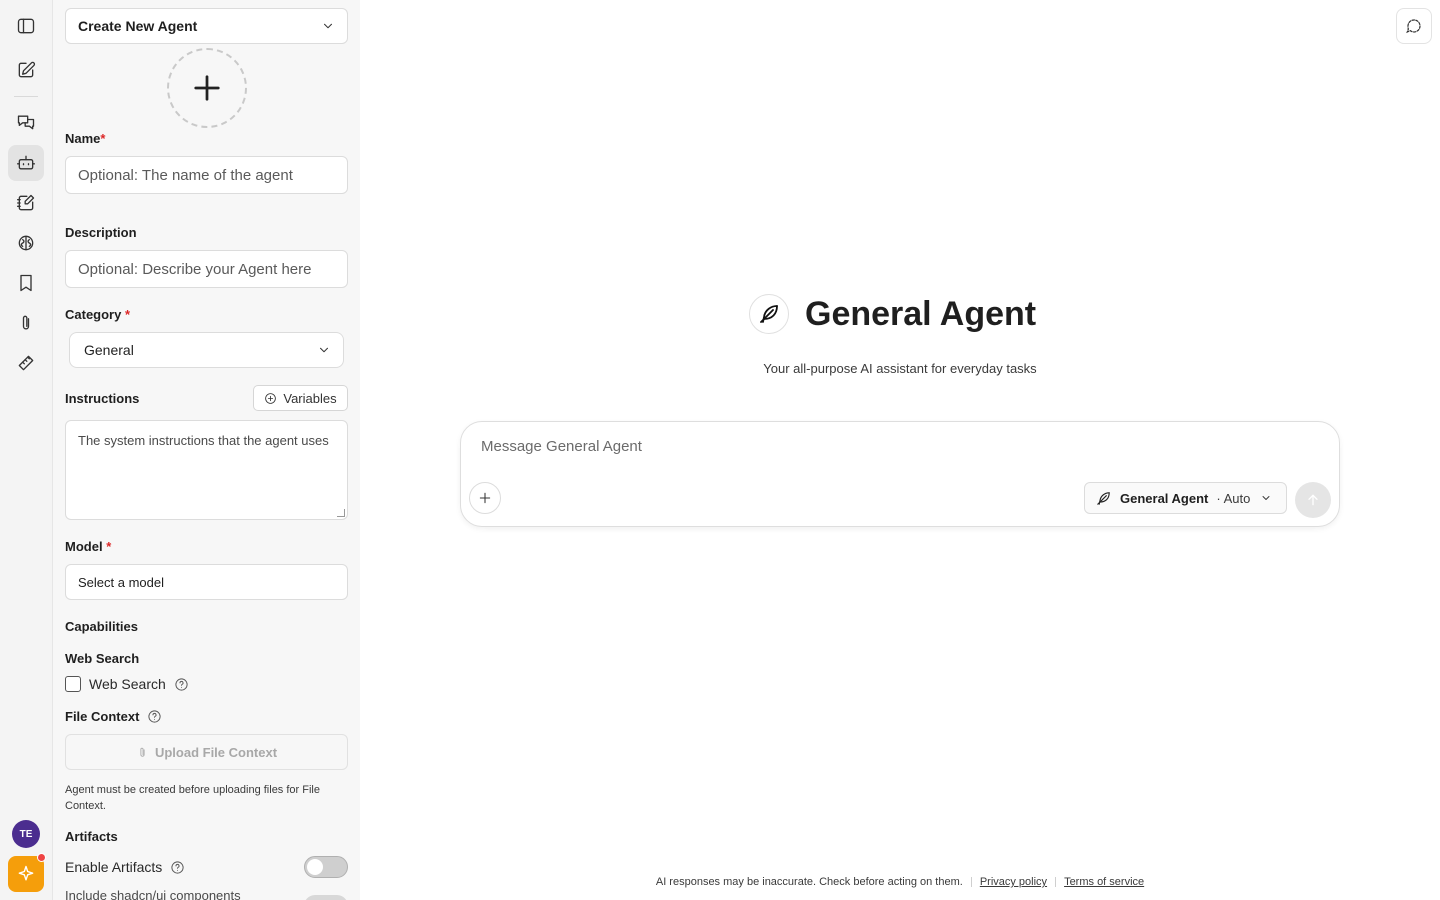  What do you see at coordinates (26, 834) in the screenshot?
I see `user-avatar: TE` at bounding box center [26, 834].